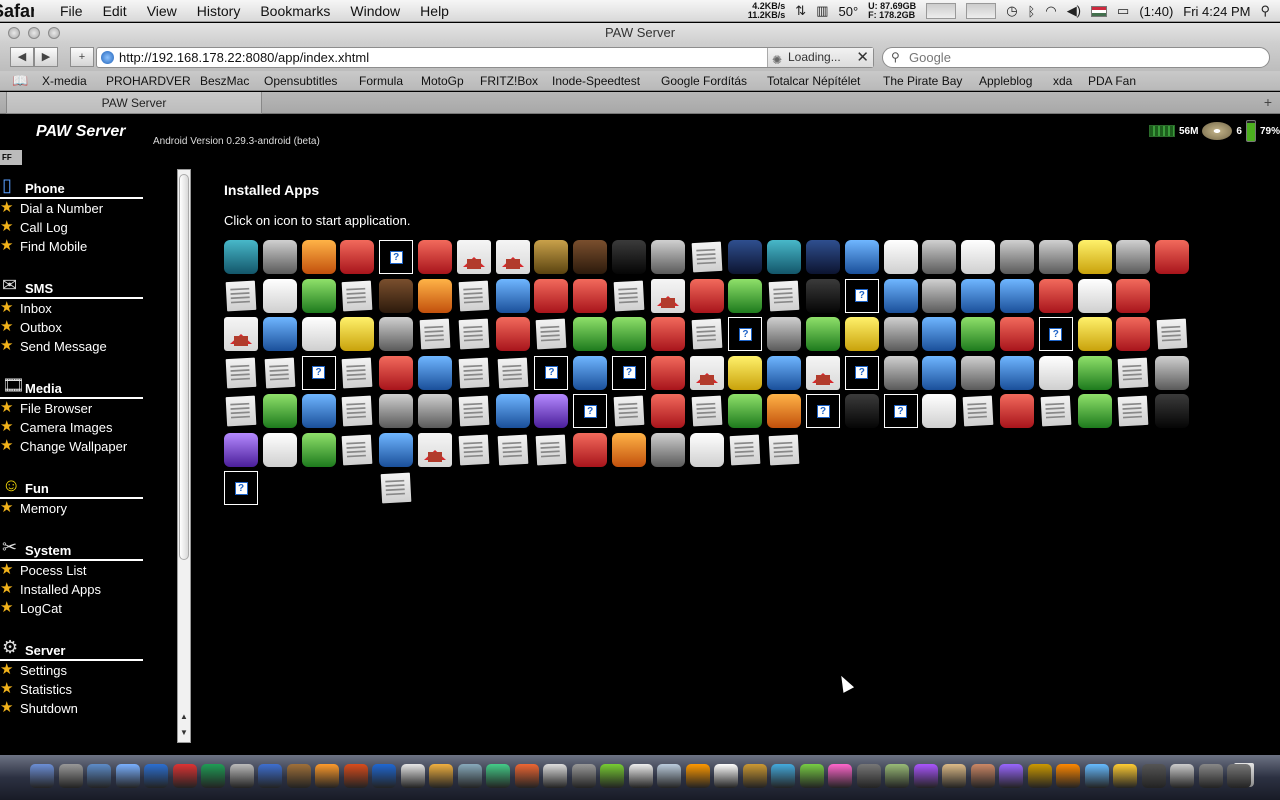 The image size is (1280, 800). What do you see at coordinates (922, 81) in the screenshot?
I see `bookmark-pirate-bay: The Pirate Bay` at bounding box center [922, 81].